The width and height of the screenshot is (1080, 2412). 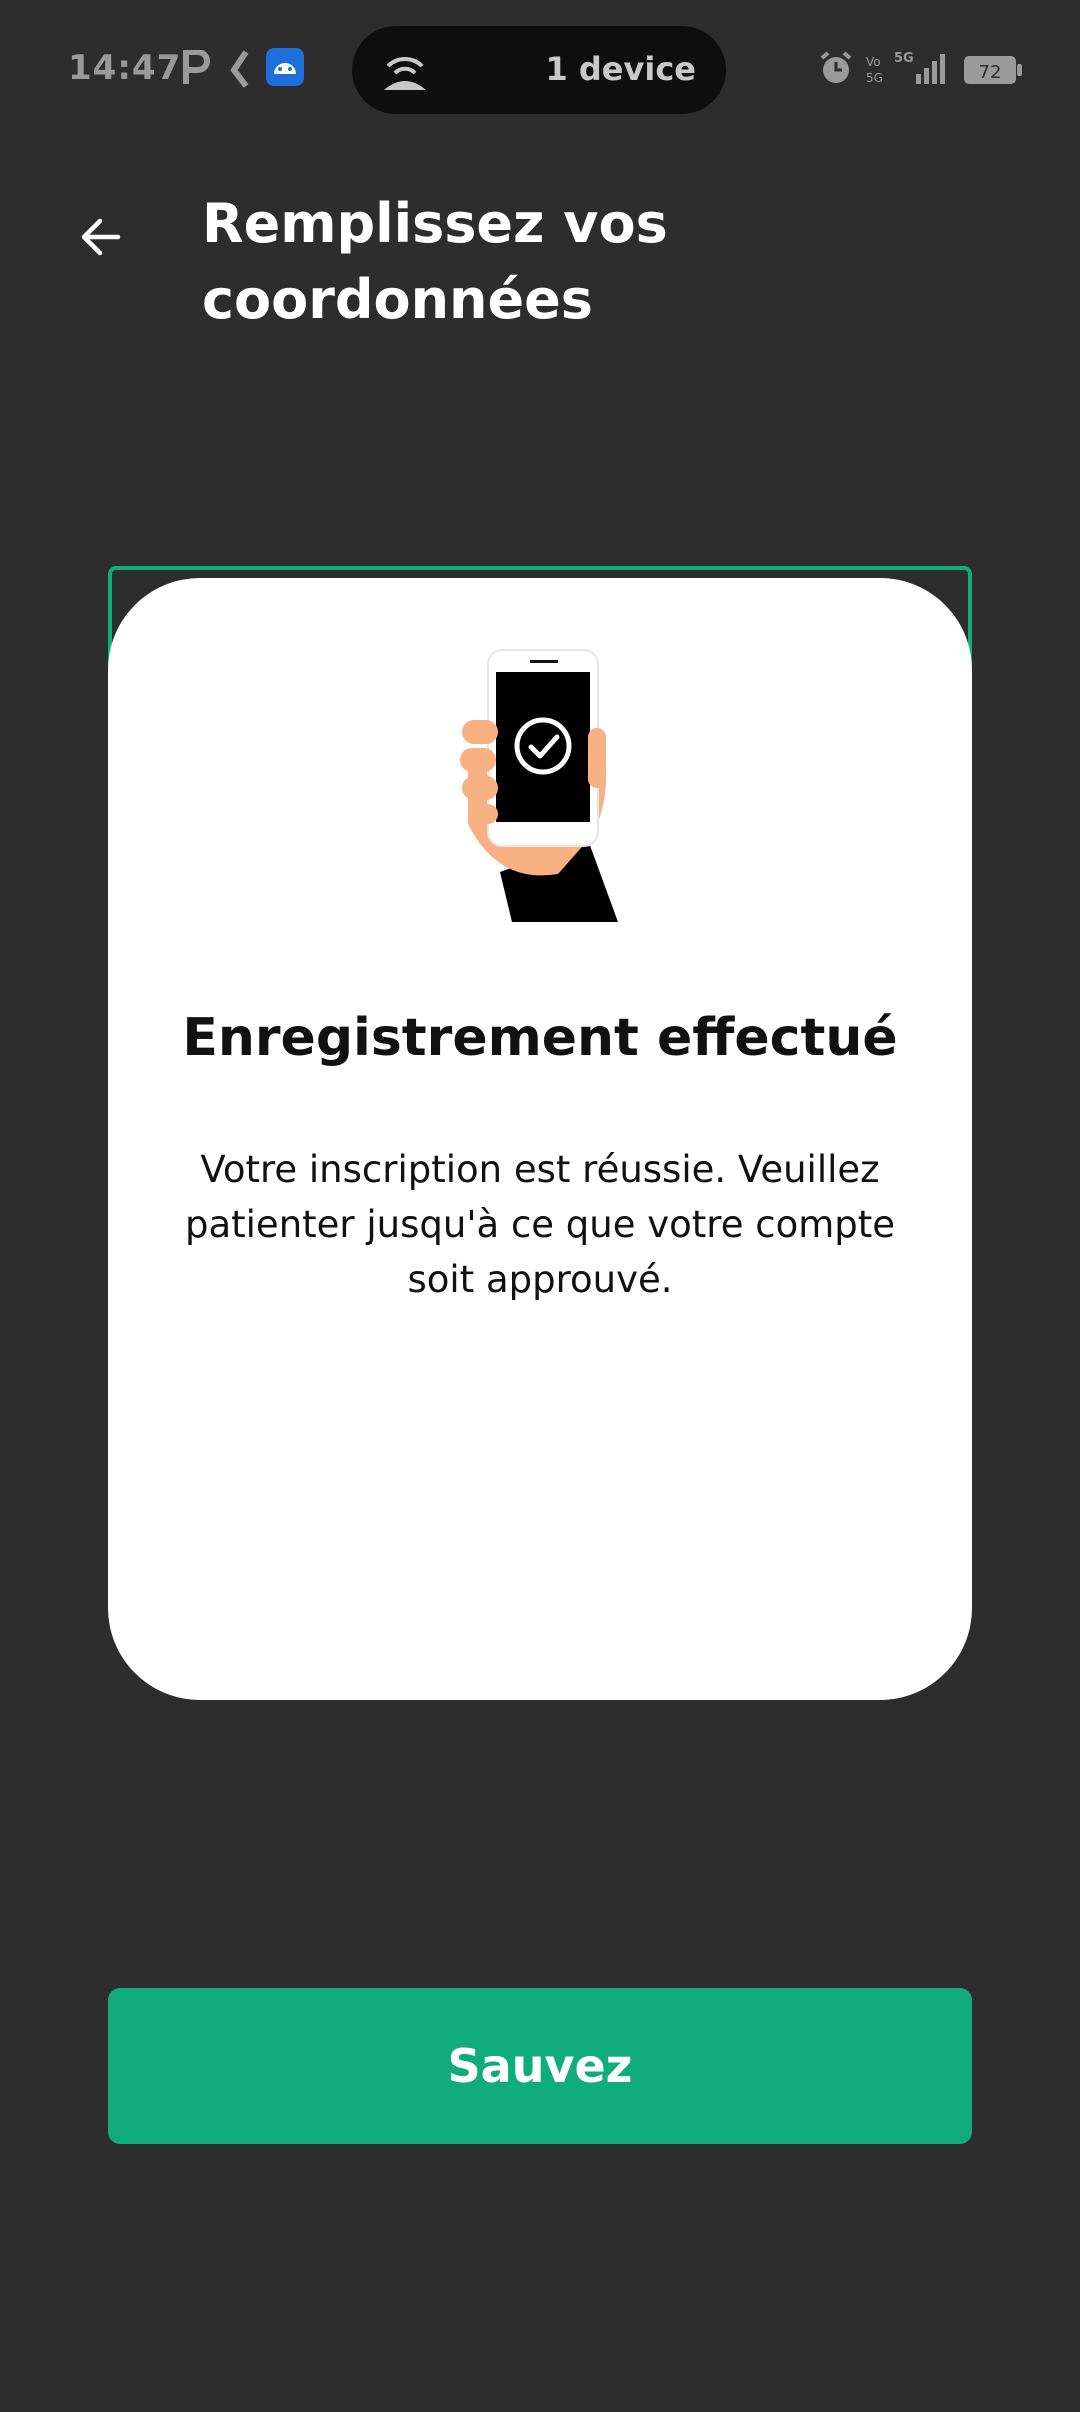 I want to click on hand-holding-phone-check-icon, so click(x=548, y=787).